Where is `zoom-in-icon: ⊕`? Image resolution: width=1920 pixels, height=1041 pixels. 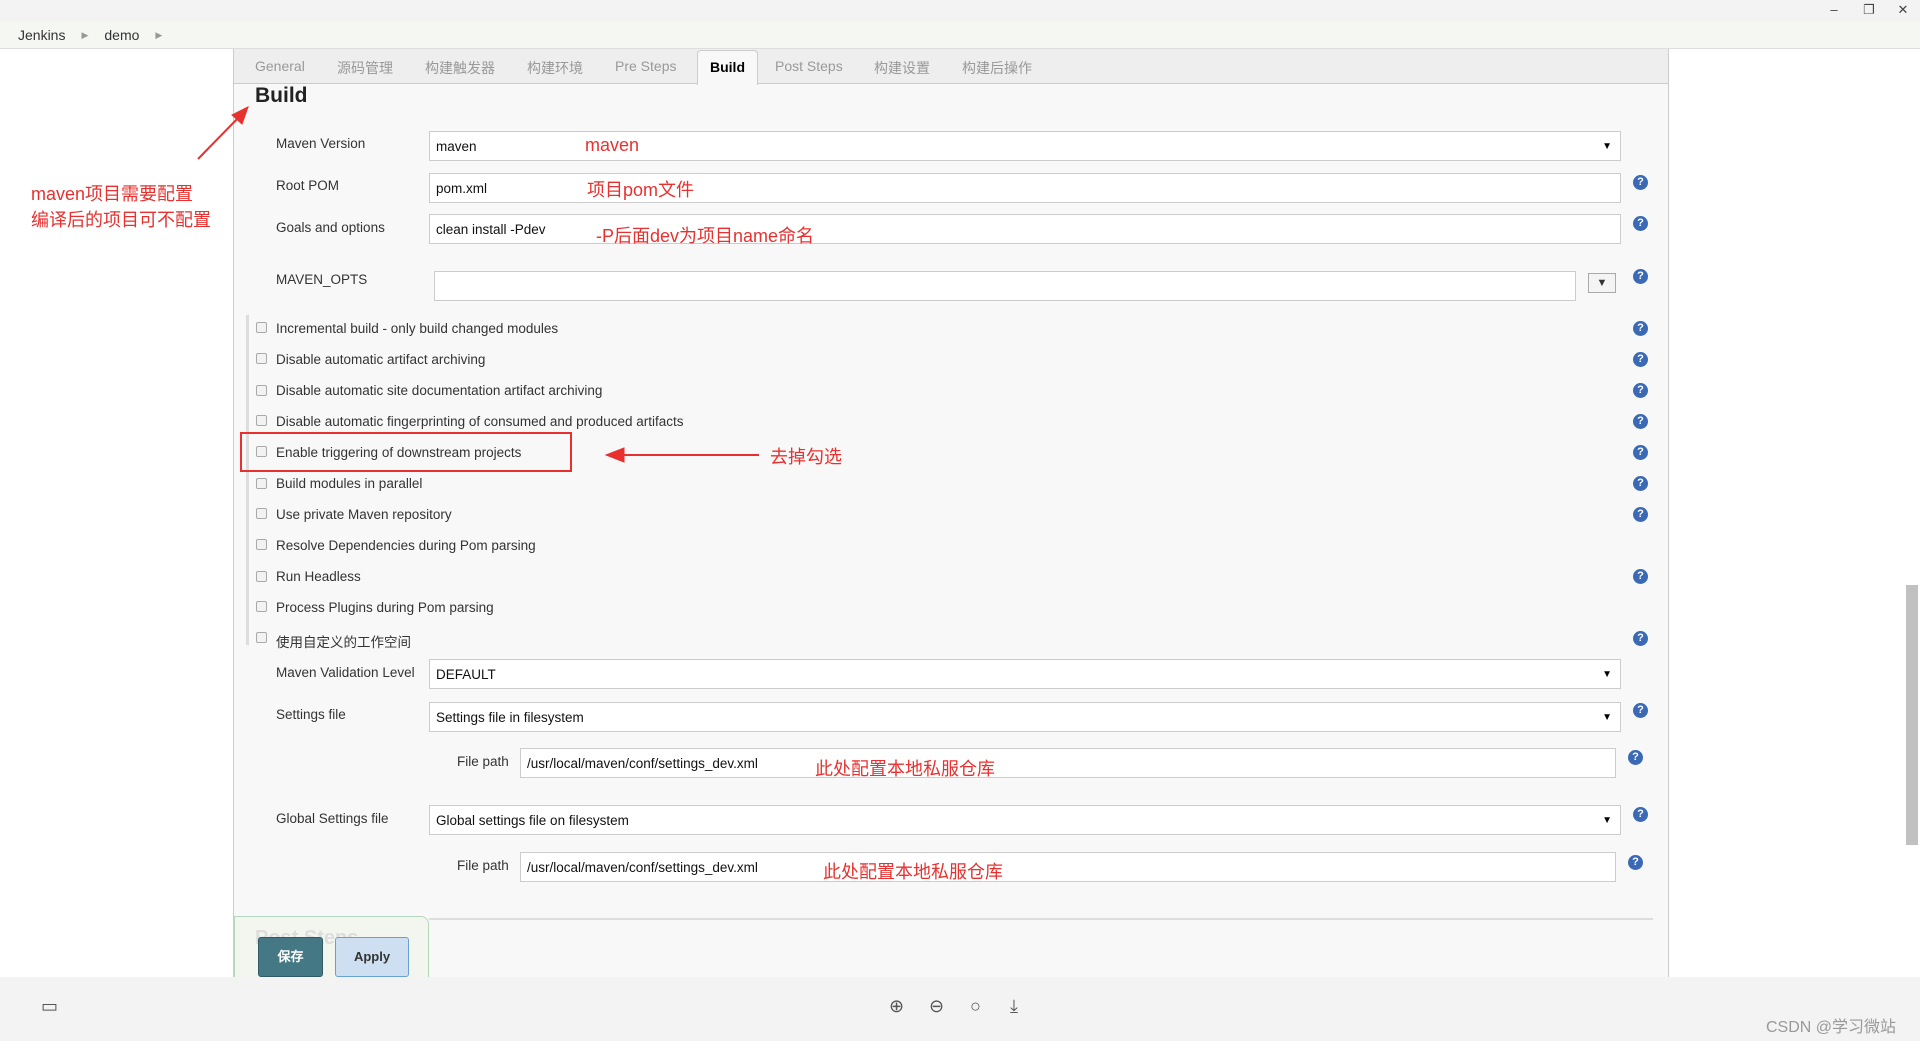 zoom-in-icon: ⊕ is located at coordinates (896, 1006).